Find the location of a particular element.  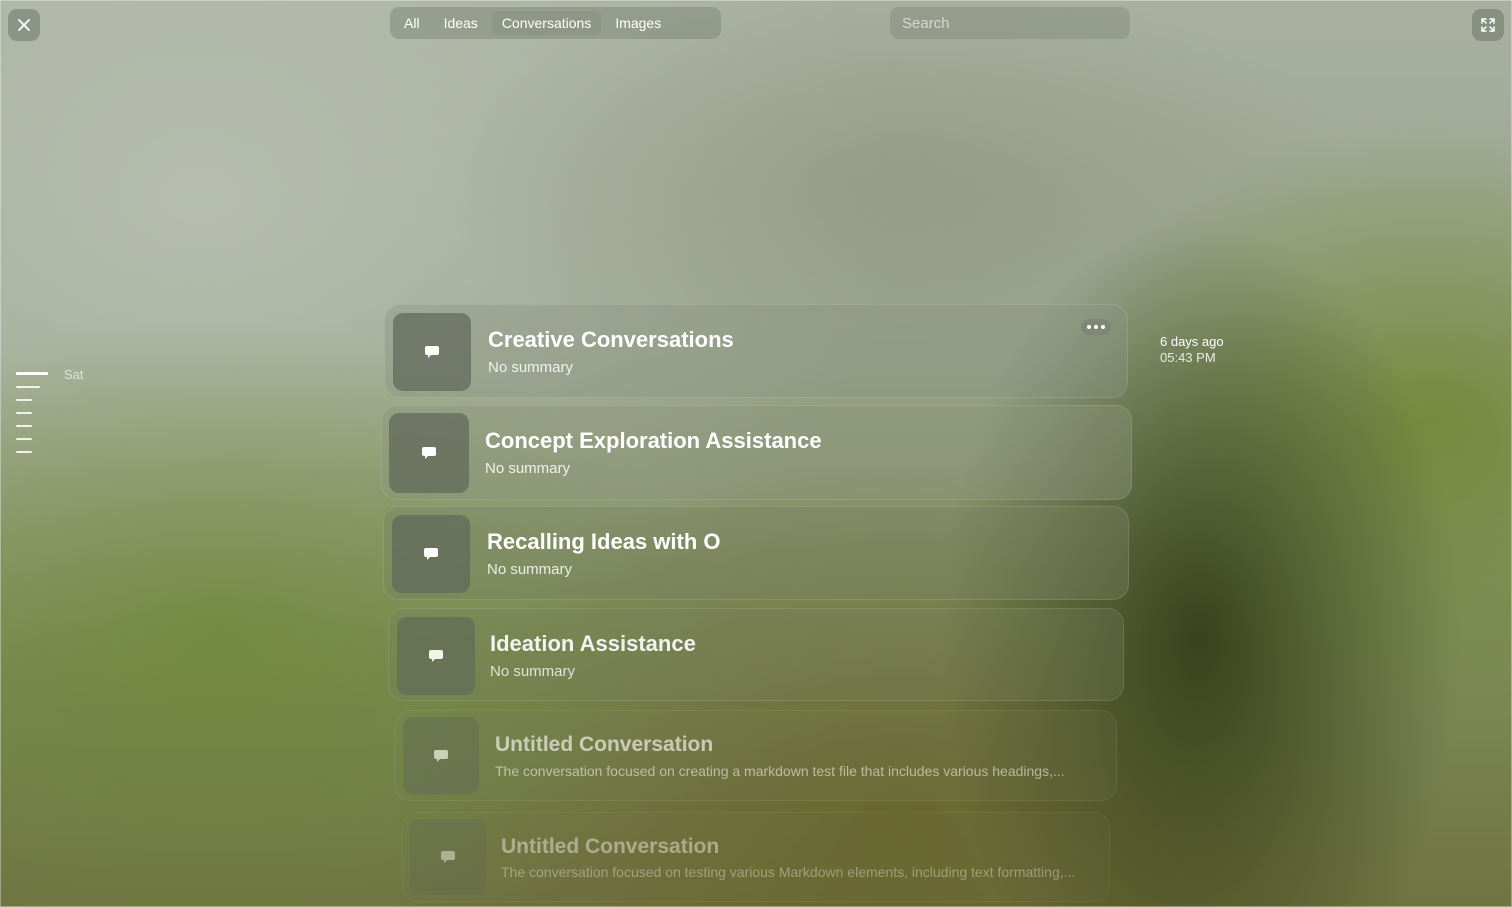

expand-icon is located at coordinates (1488, 25).